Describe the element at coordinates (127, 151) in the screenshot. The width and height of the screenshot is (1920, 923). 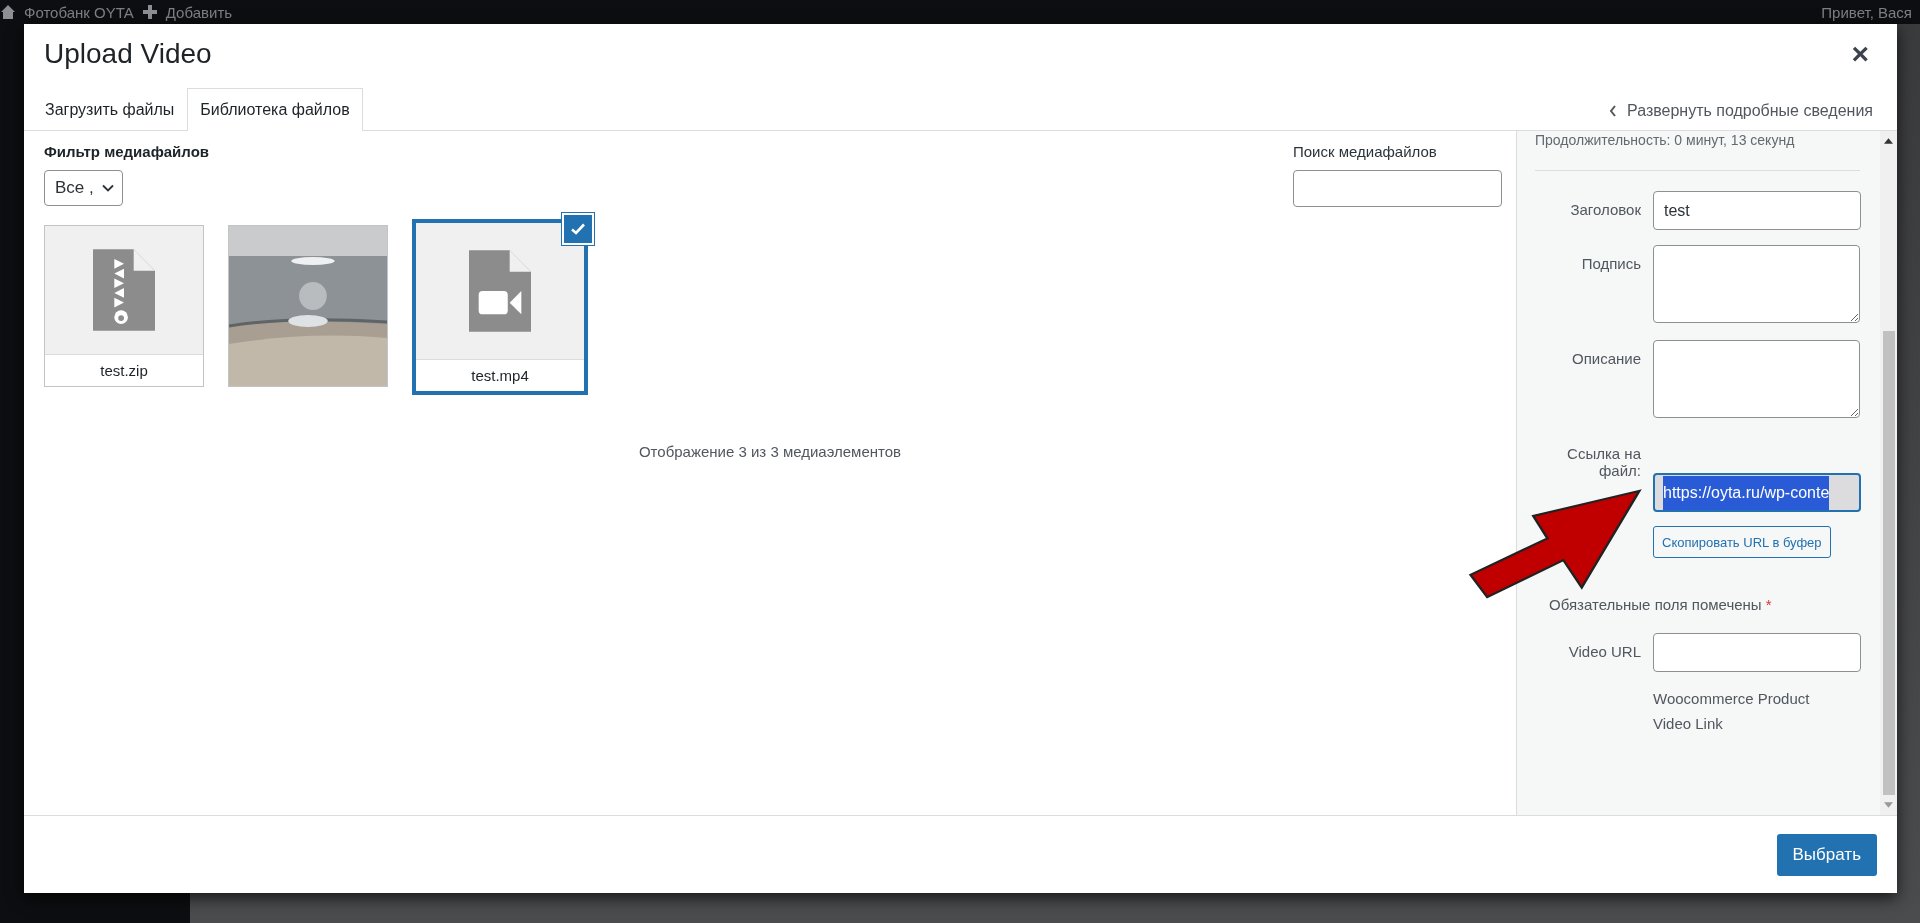
I see `filter-label: Фильтр медиафайлов` at that location.